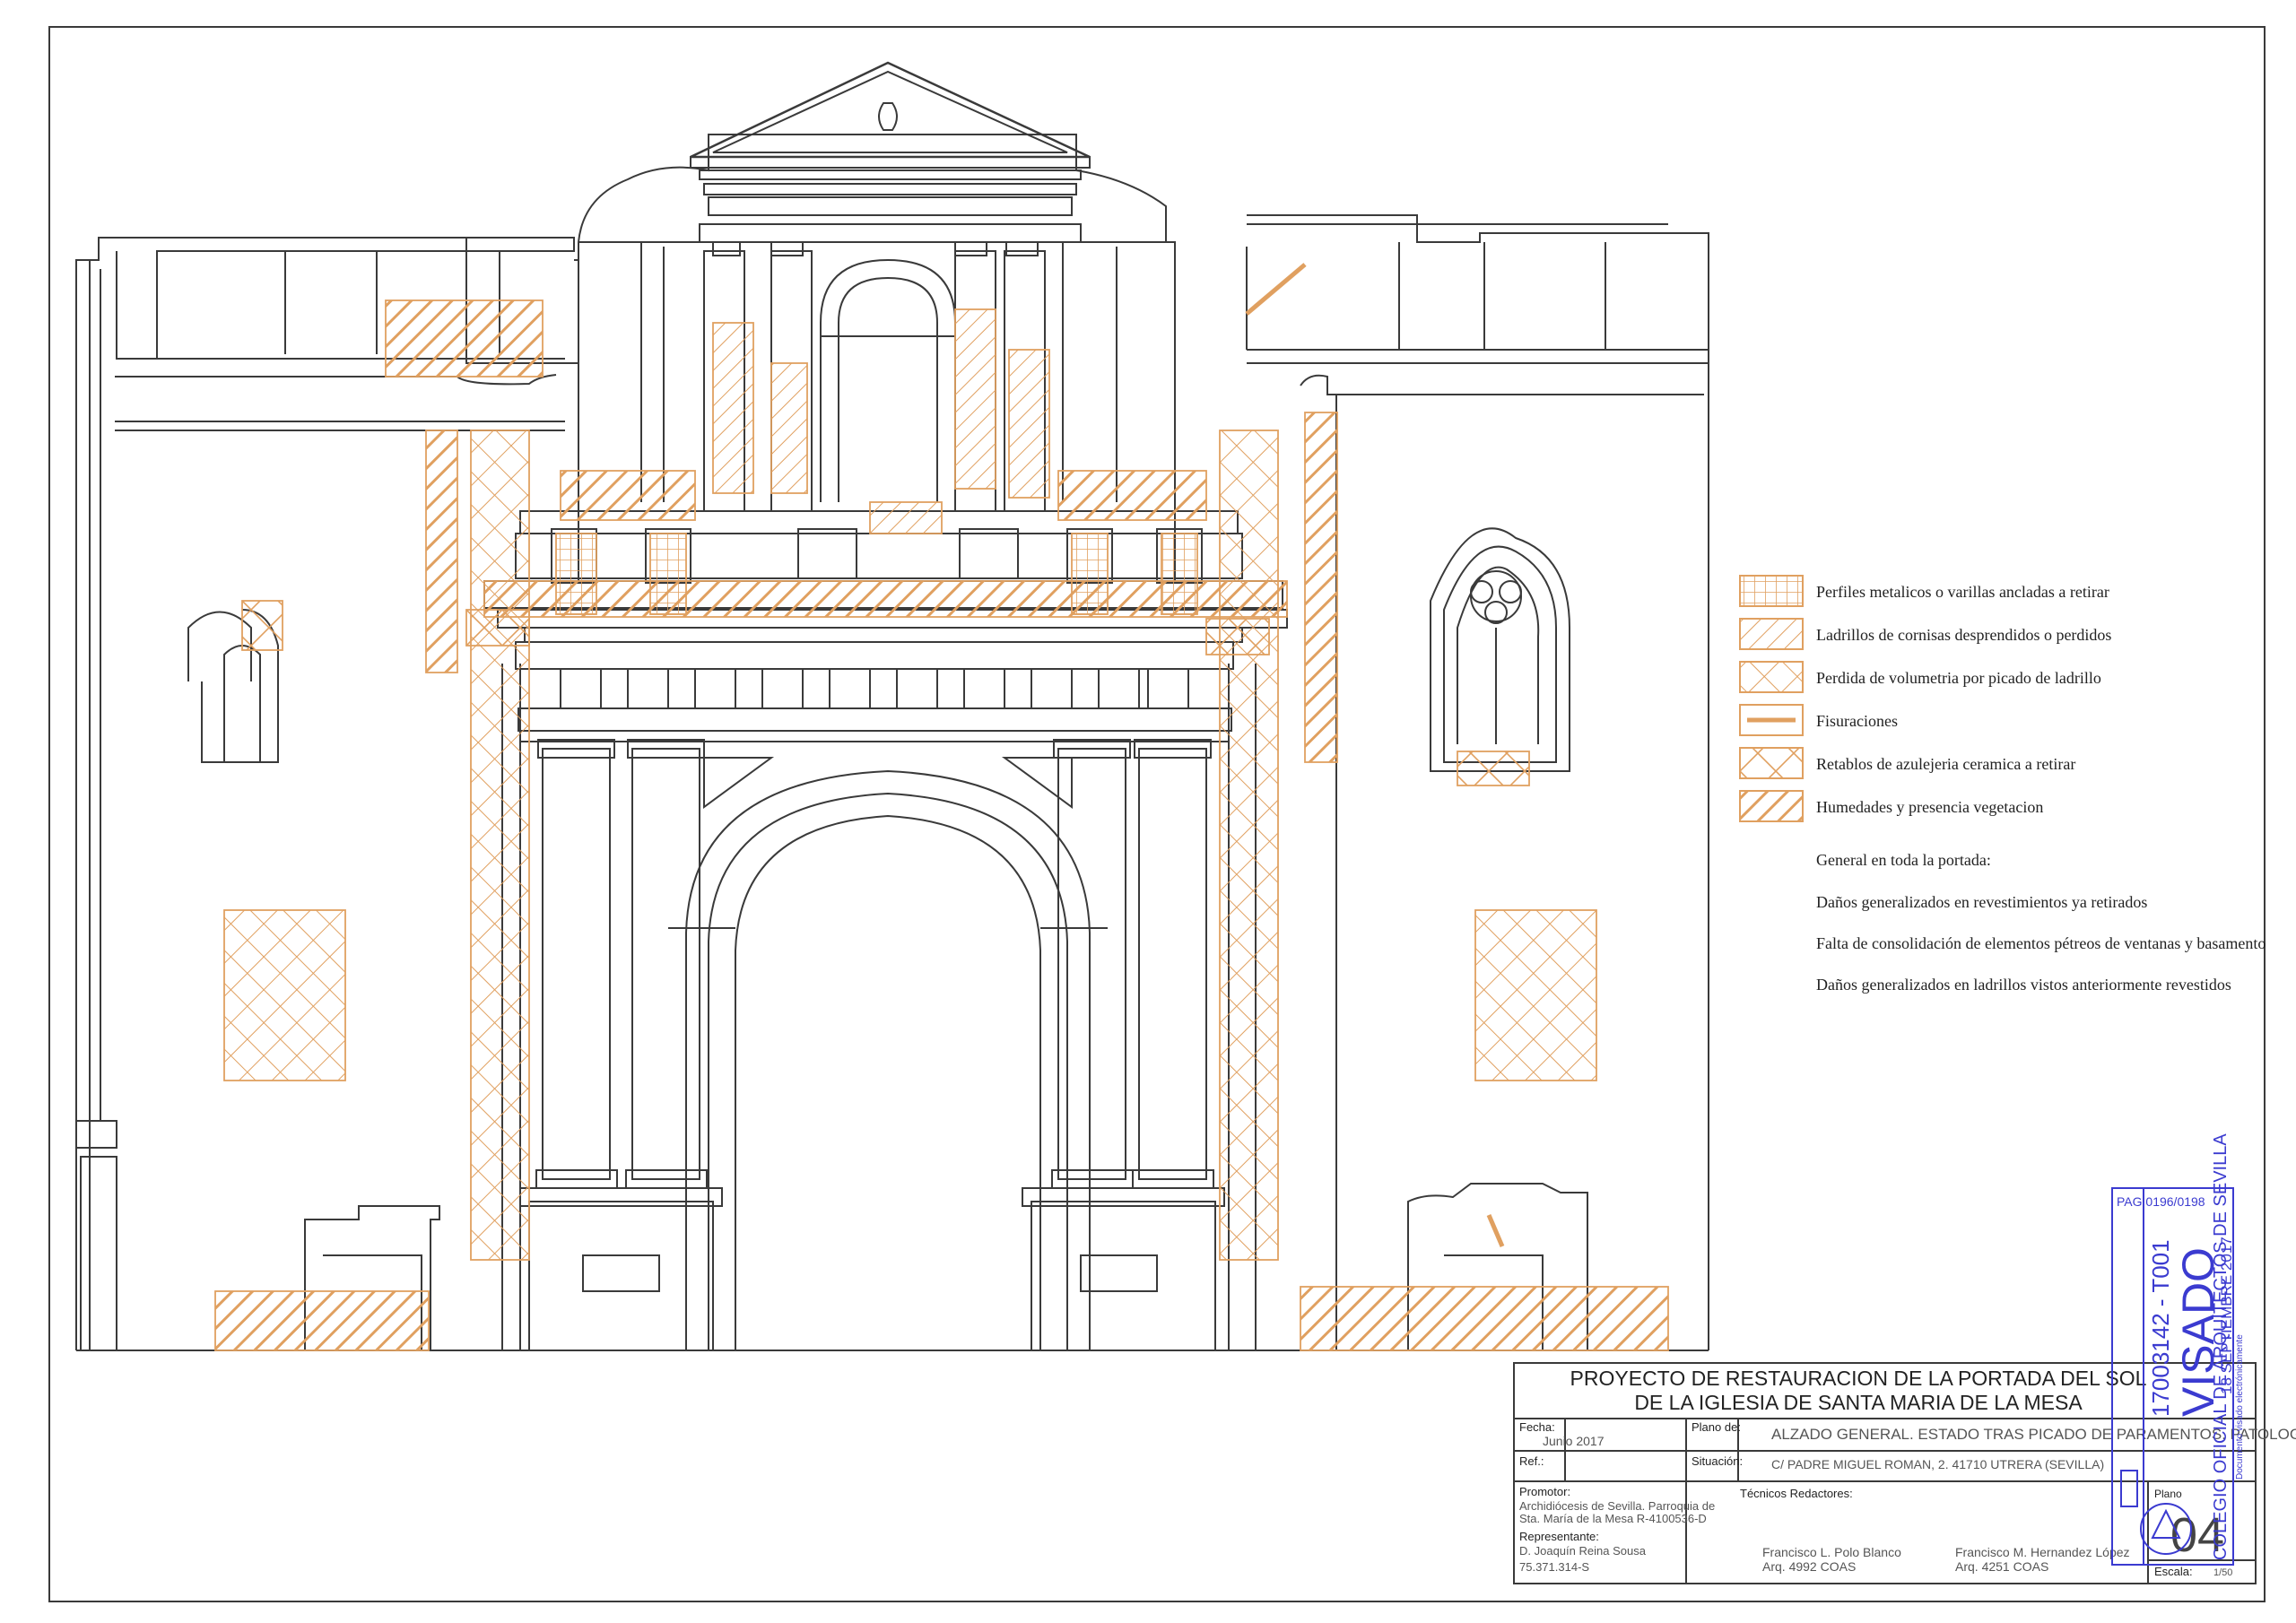  I want to click on plano-label: Plano de:, so click(1716, 1427).